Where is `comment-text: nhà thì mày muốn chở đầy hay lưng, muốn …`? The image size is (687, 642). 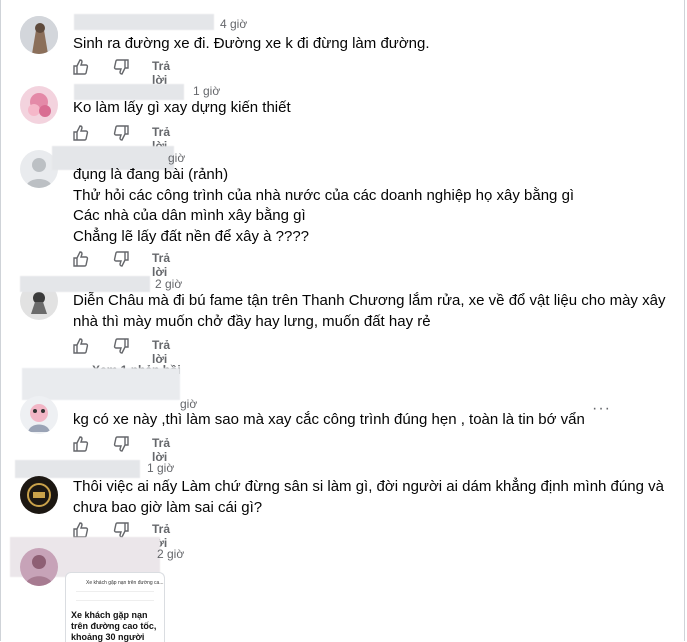 comment-text: nhà thì mày muốn chở đầy hay lưng, muốn … is located at coordinates (252, 321).